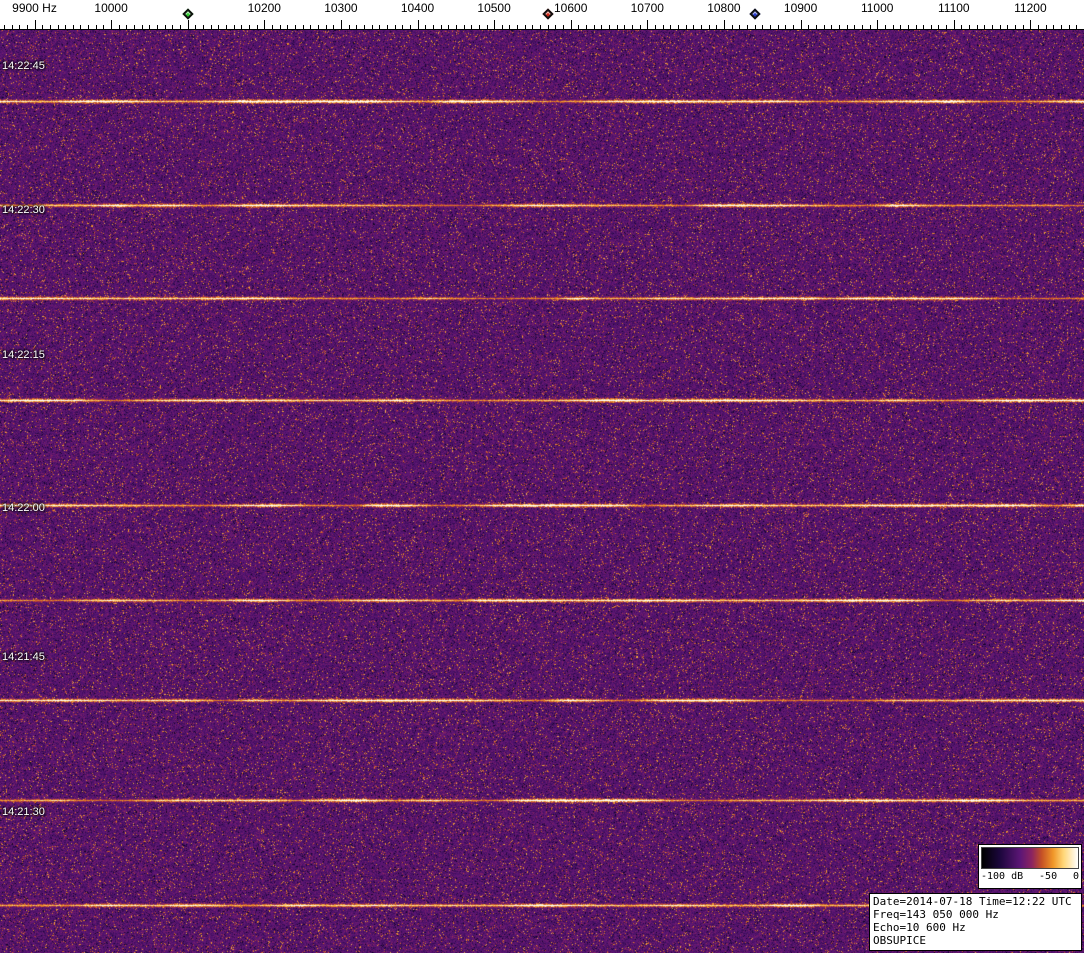  What do you see at coordinates (1048, 876) in the screenshot?
I see `legend-mid-label: -50` at bounding box center [1048, 876].